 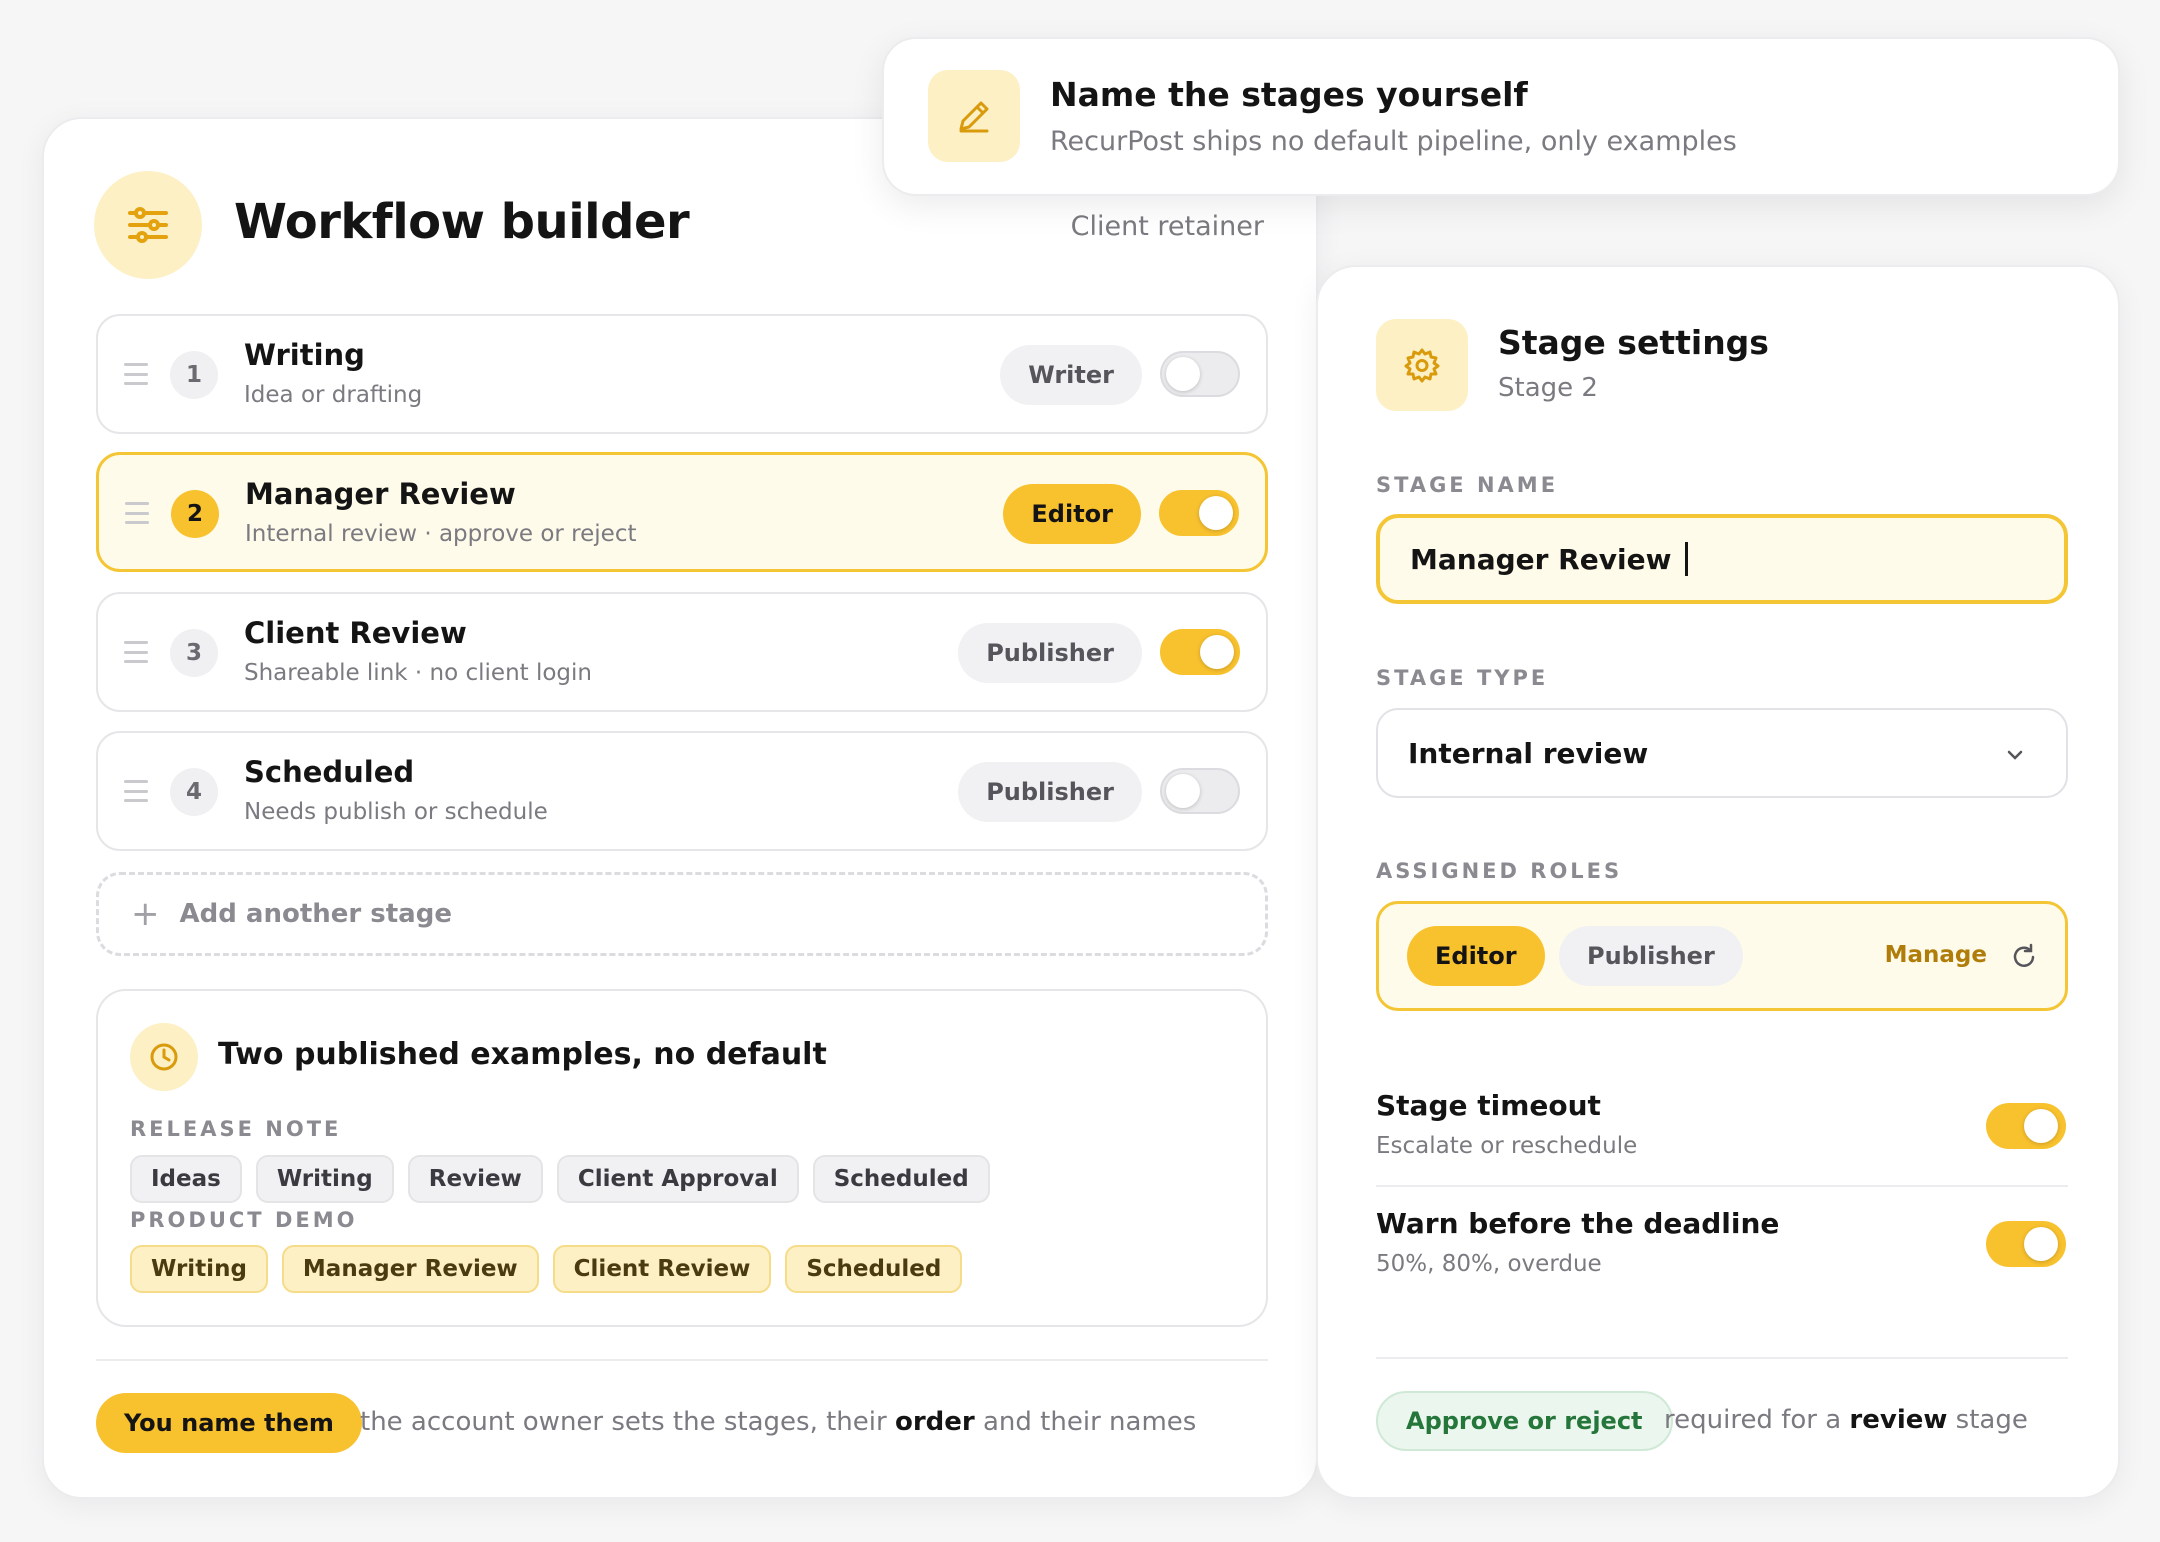 What do you see at coordinates (1476, 956) in the screenshot?
I see `role-chip-editor: Editor` at bounding box center [1476, 956].